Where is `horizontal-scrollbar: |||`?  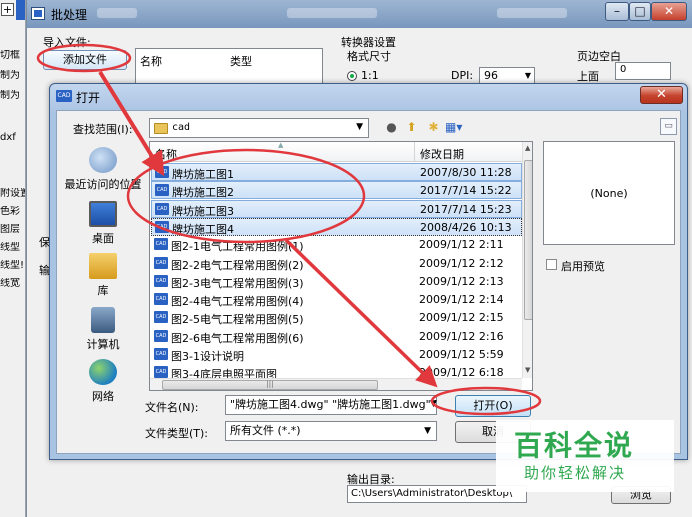 horizontal-scrollbar: ||| is located at coordinates (336, 384).